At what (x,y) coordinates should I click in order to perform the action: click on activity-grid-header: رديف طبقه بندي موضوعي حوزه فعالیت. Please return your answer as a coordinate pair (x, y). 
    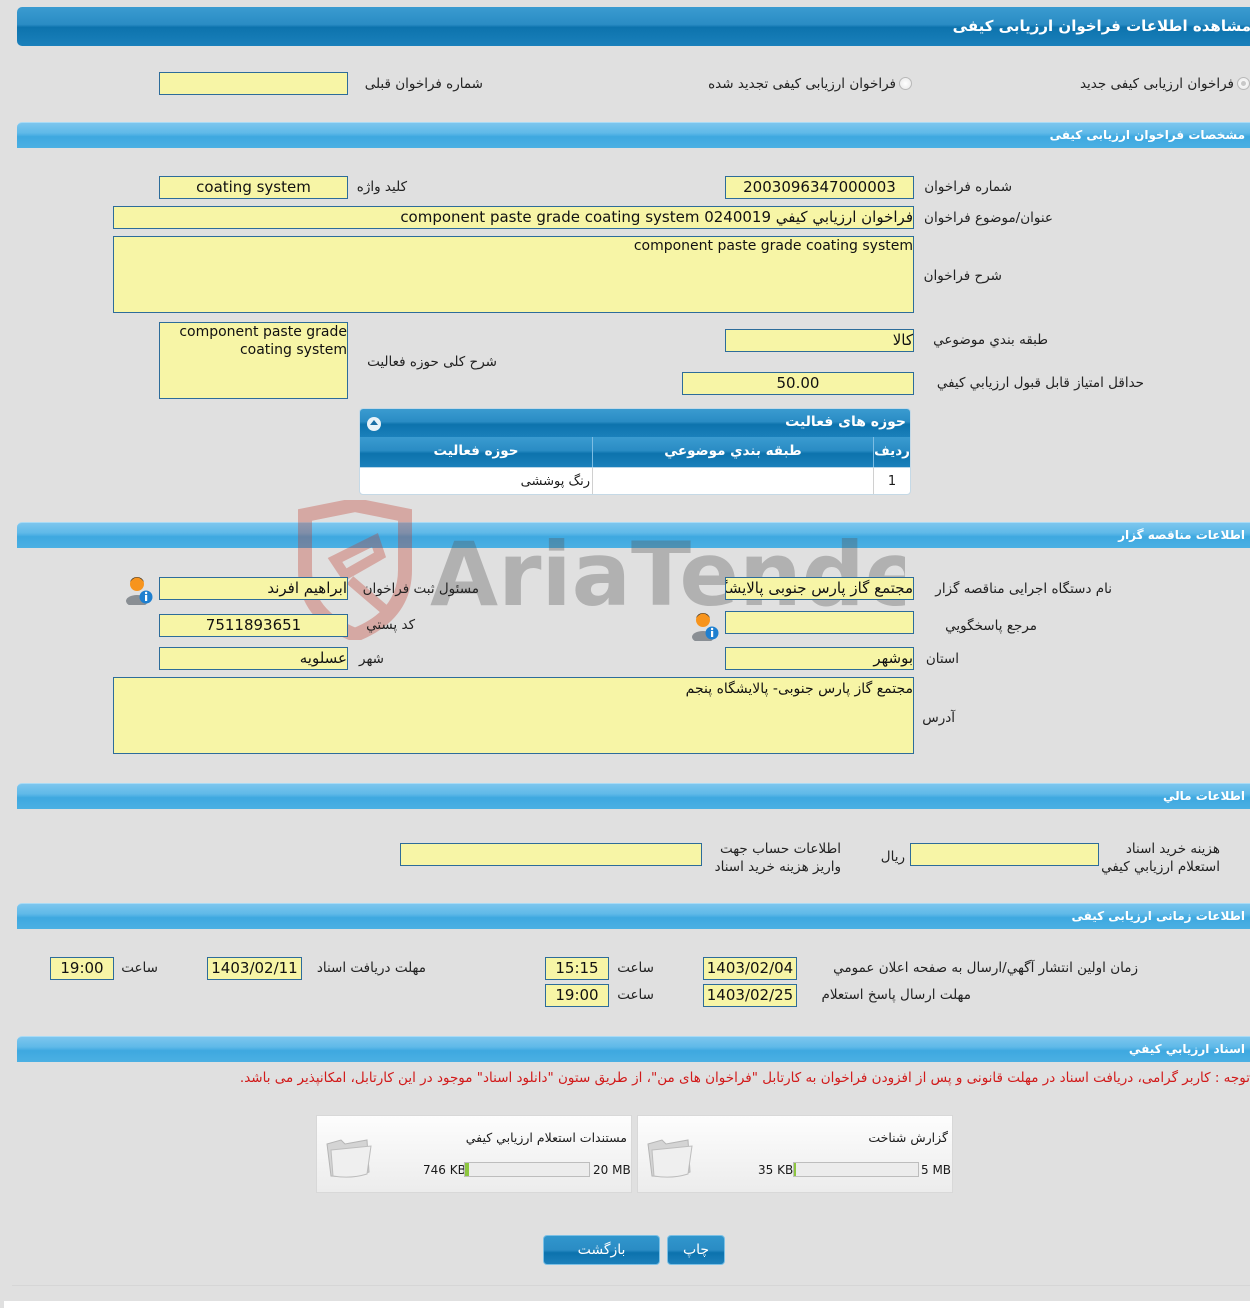
    Looking at the image, I should click on (635, 452).